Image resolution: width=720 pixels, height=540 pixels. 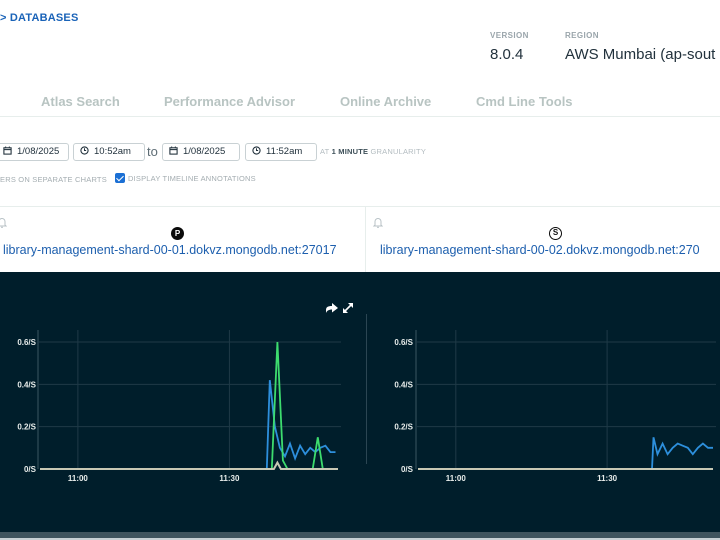 I want to click on timeline-annotations-option: DISPLAY TIMELINE ANNOTATIONS, so click(x=185, y=178).